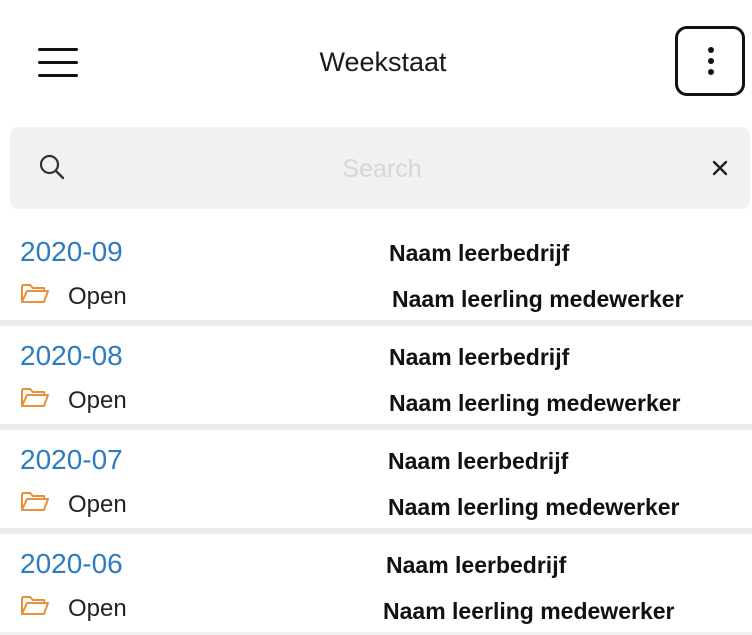 This screenshot has height=635, width=752. I want to click on search-icon, so click(52, 167).